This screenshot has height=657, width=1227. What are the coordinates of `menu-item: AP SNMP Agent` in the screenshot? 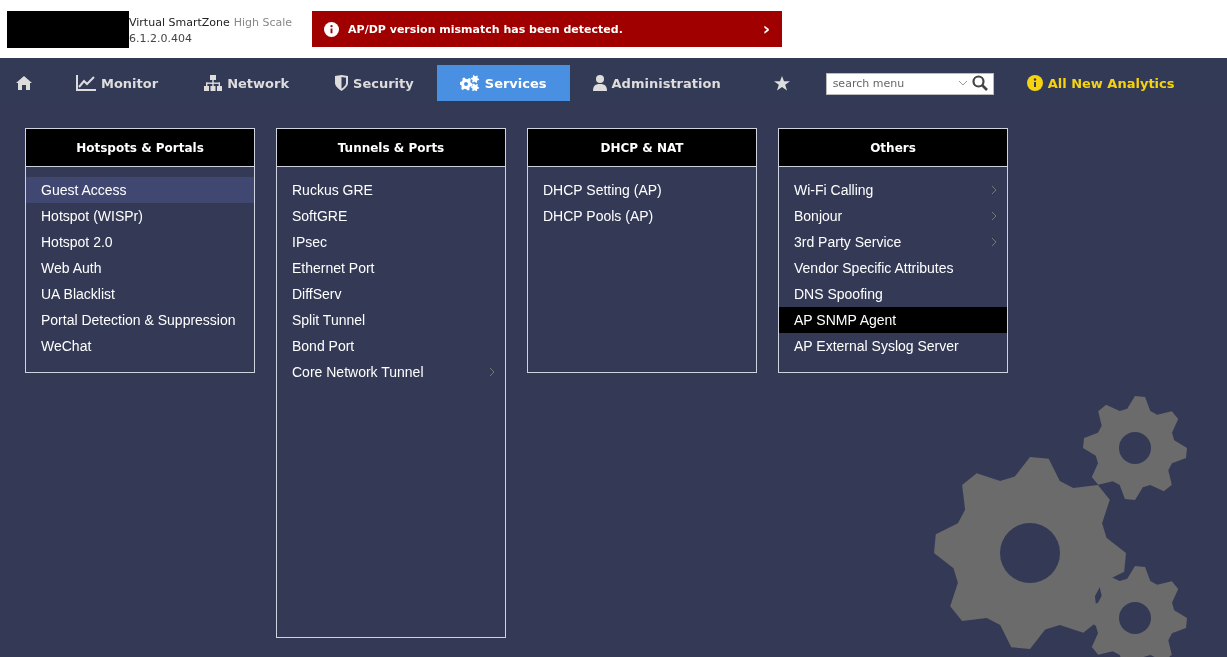 It's located at (893, 320).